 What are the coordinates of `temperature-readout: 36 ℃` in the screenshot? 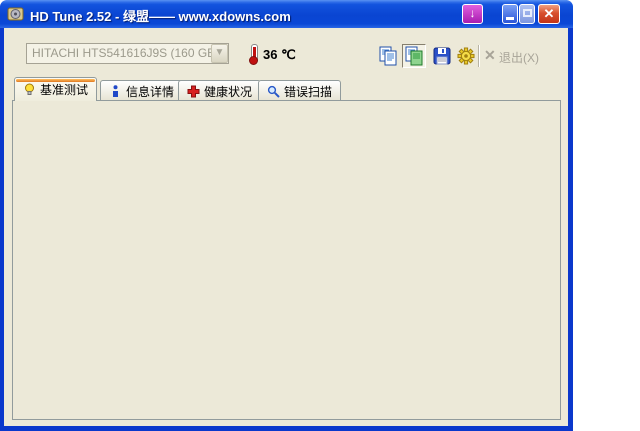 It's located at (279, 54).